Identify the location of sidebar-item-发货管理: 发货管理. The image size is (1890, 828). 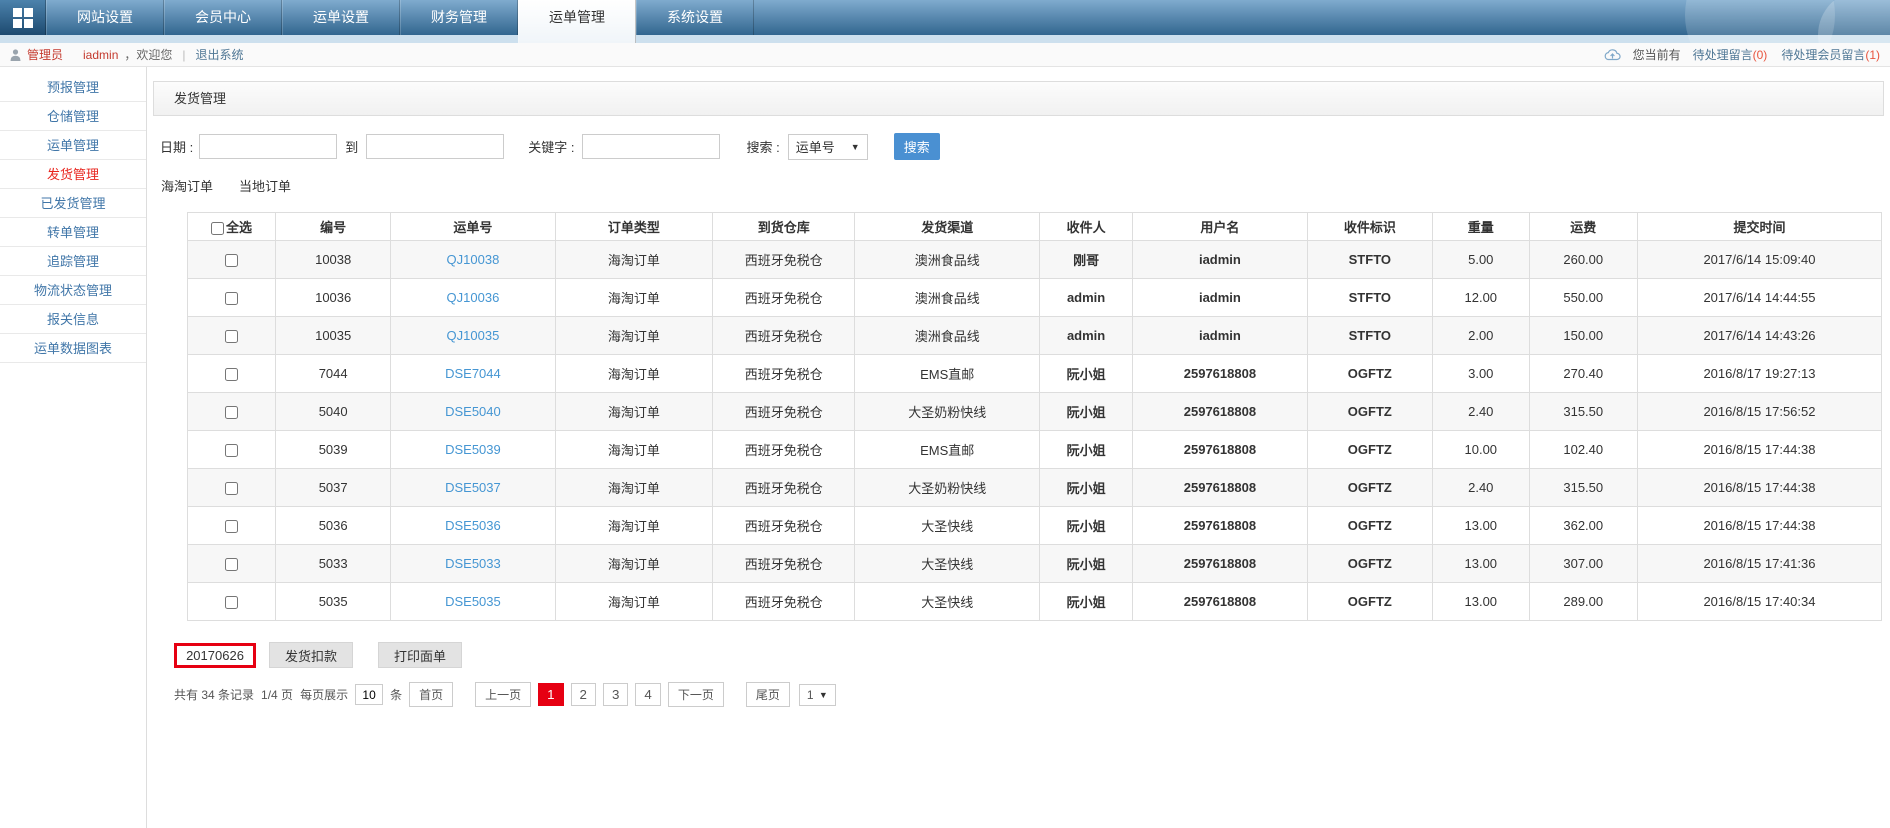
(73, 174).